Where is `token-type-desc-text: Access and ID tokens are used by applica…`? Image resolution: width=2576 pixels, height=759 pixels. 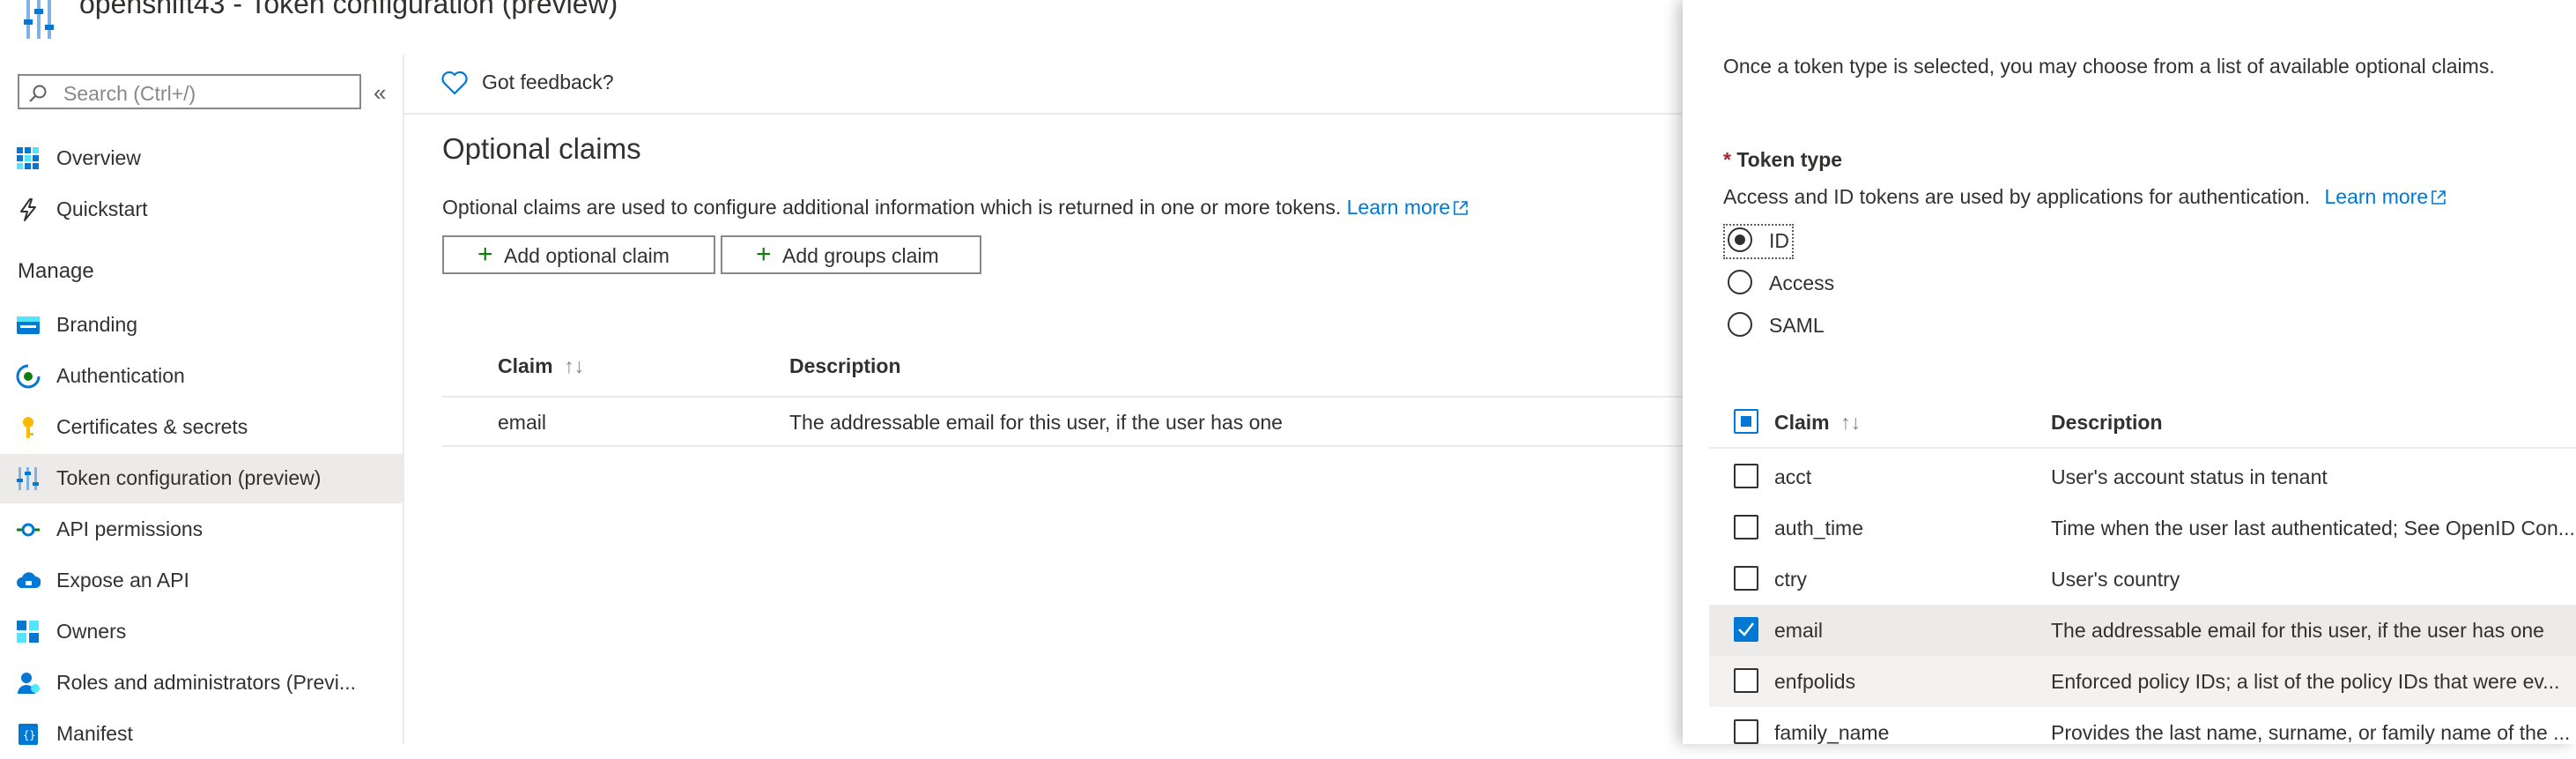
token-type-desc-text: Access and ID tokens are used by applica… is located at coordinates (2017, 196).